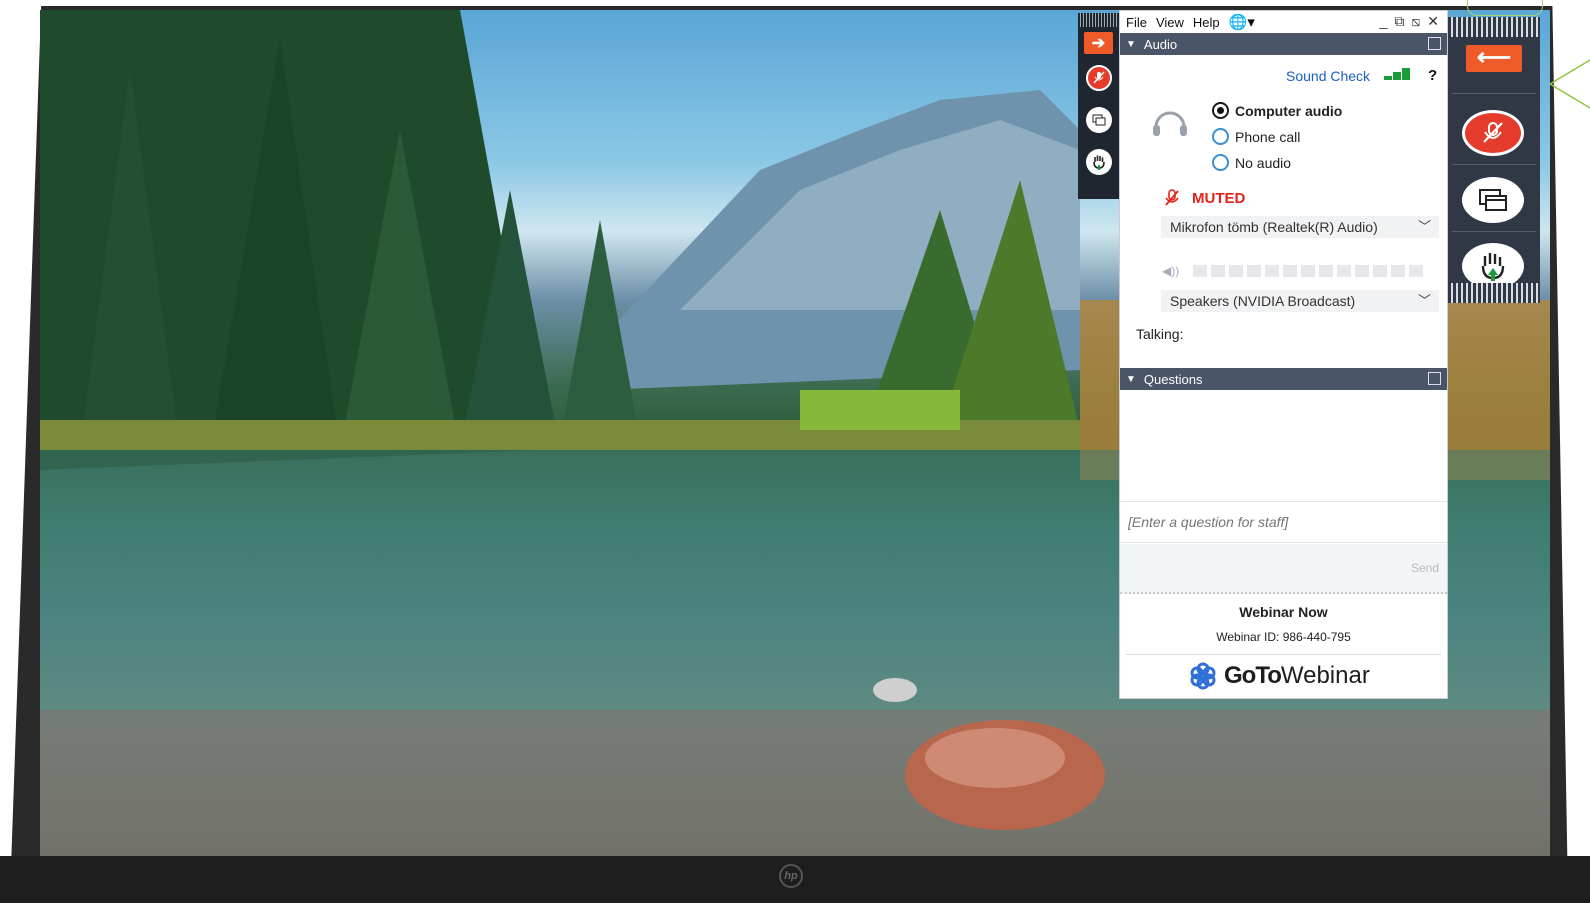  Describe the element at coordinates (1098, 106) in the screenshot. I see `panel-side-strip: ➔` at that location.